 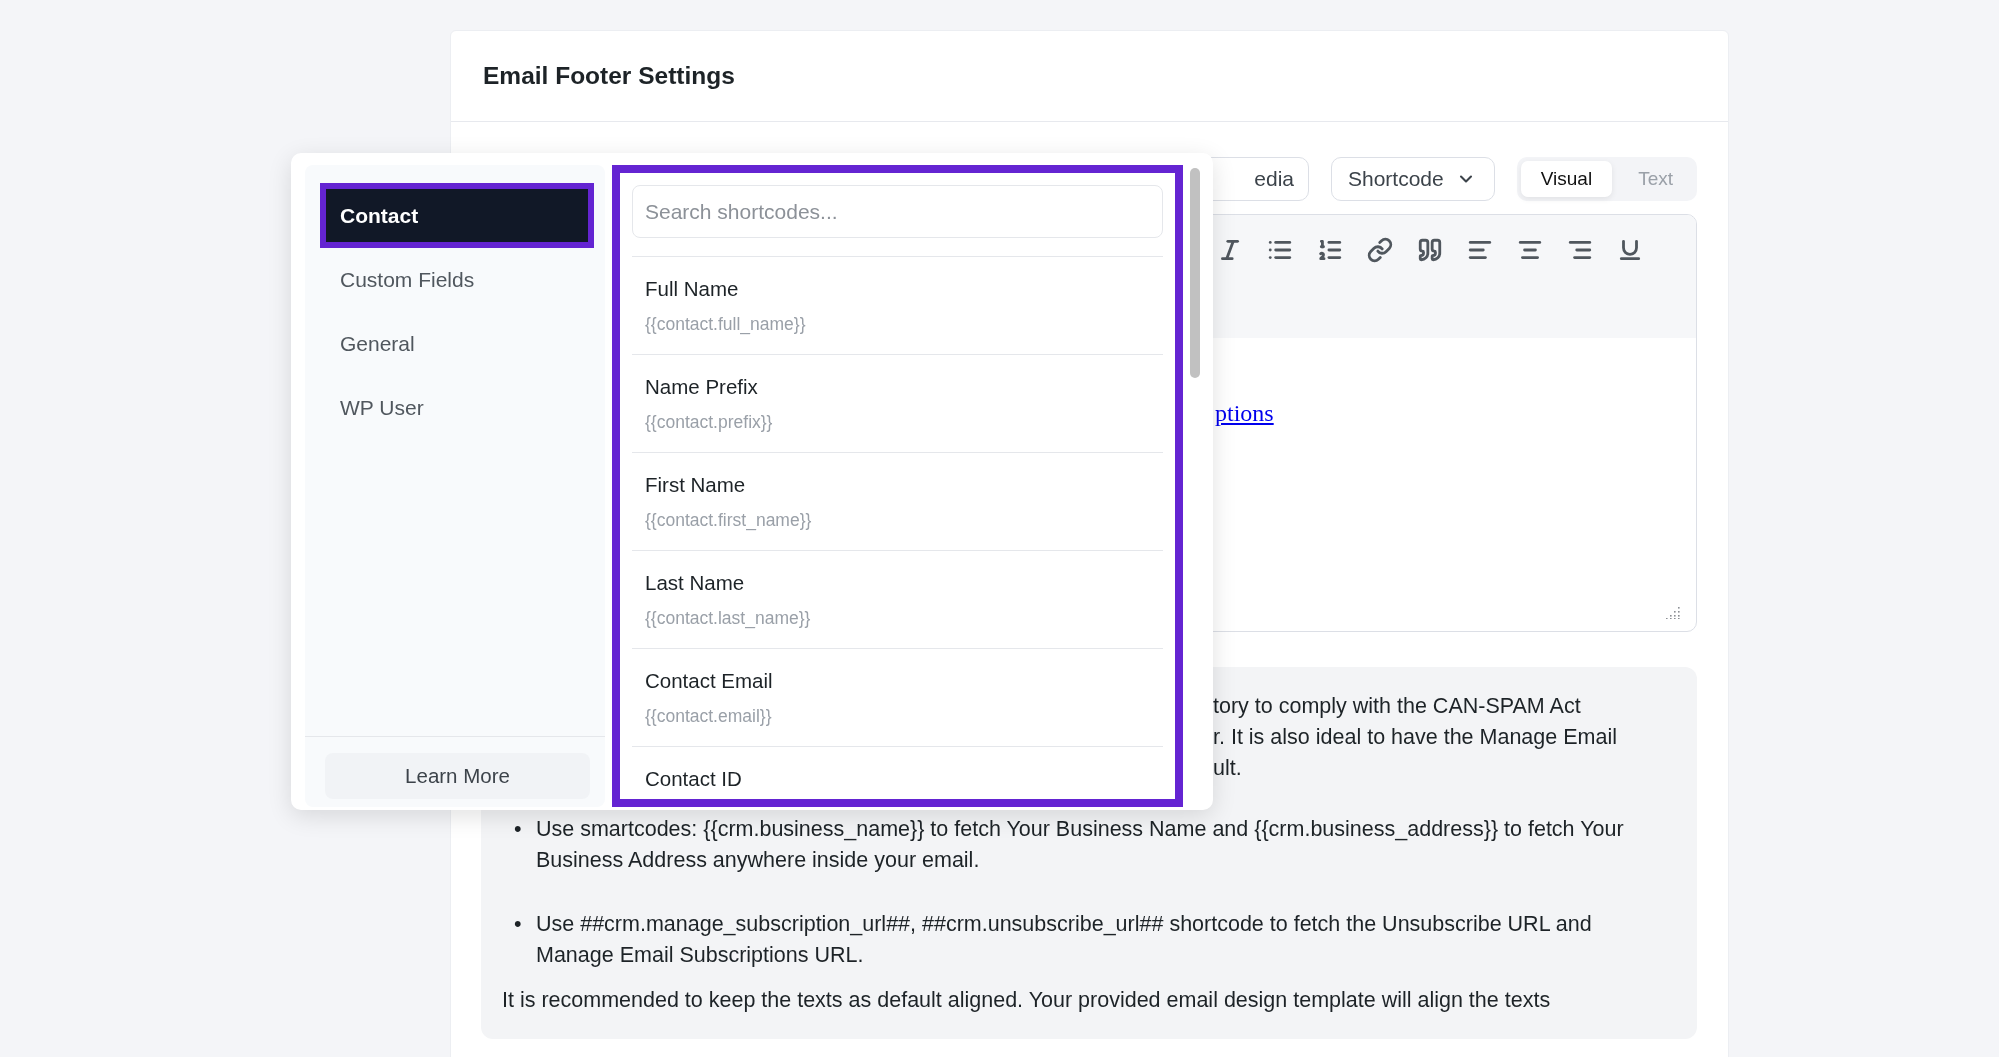 What do you see at coordinates (694, 779) in the screenshot?
I see `shortcode-label: Contact ID` at bounding box center [694, 779].